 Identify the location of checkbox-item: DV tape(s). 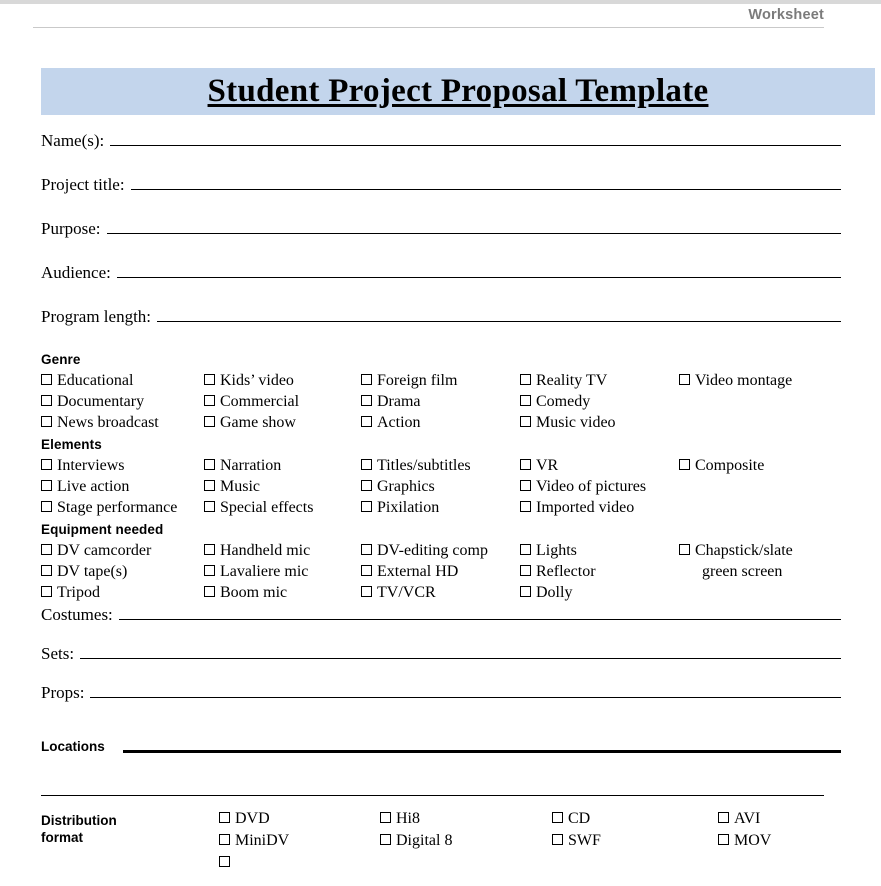
(96, 572).